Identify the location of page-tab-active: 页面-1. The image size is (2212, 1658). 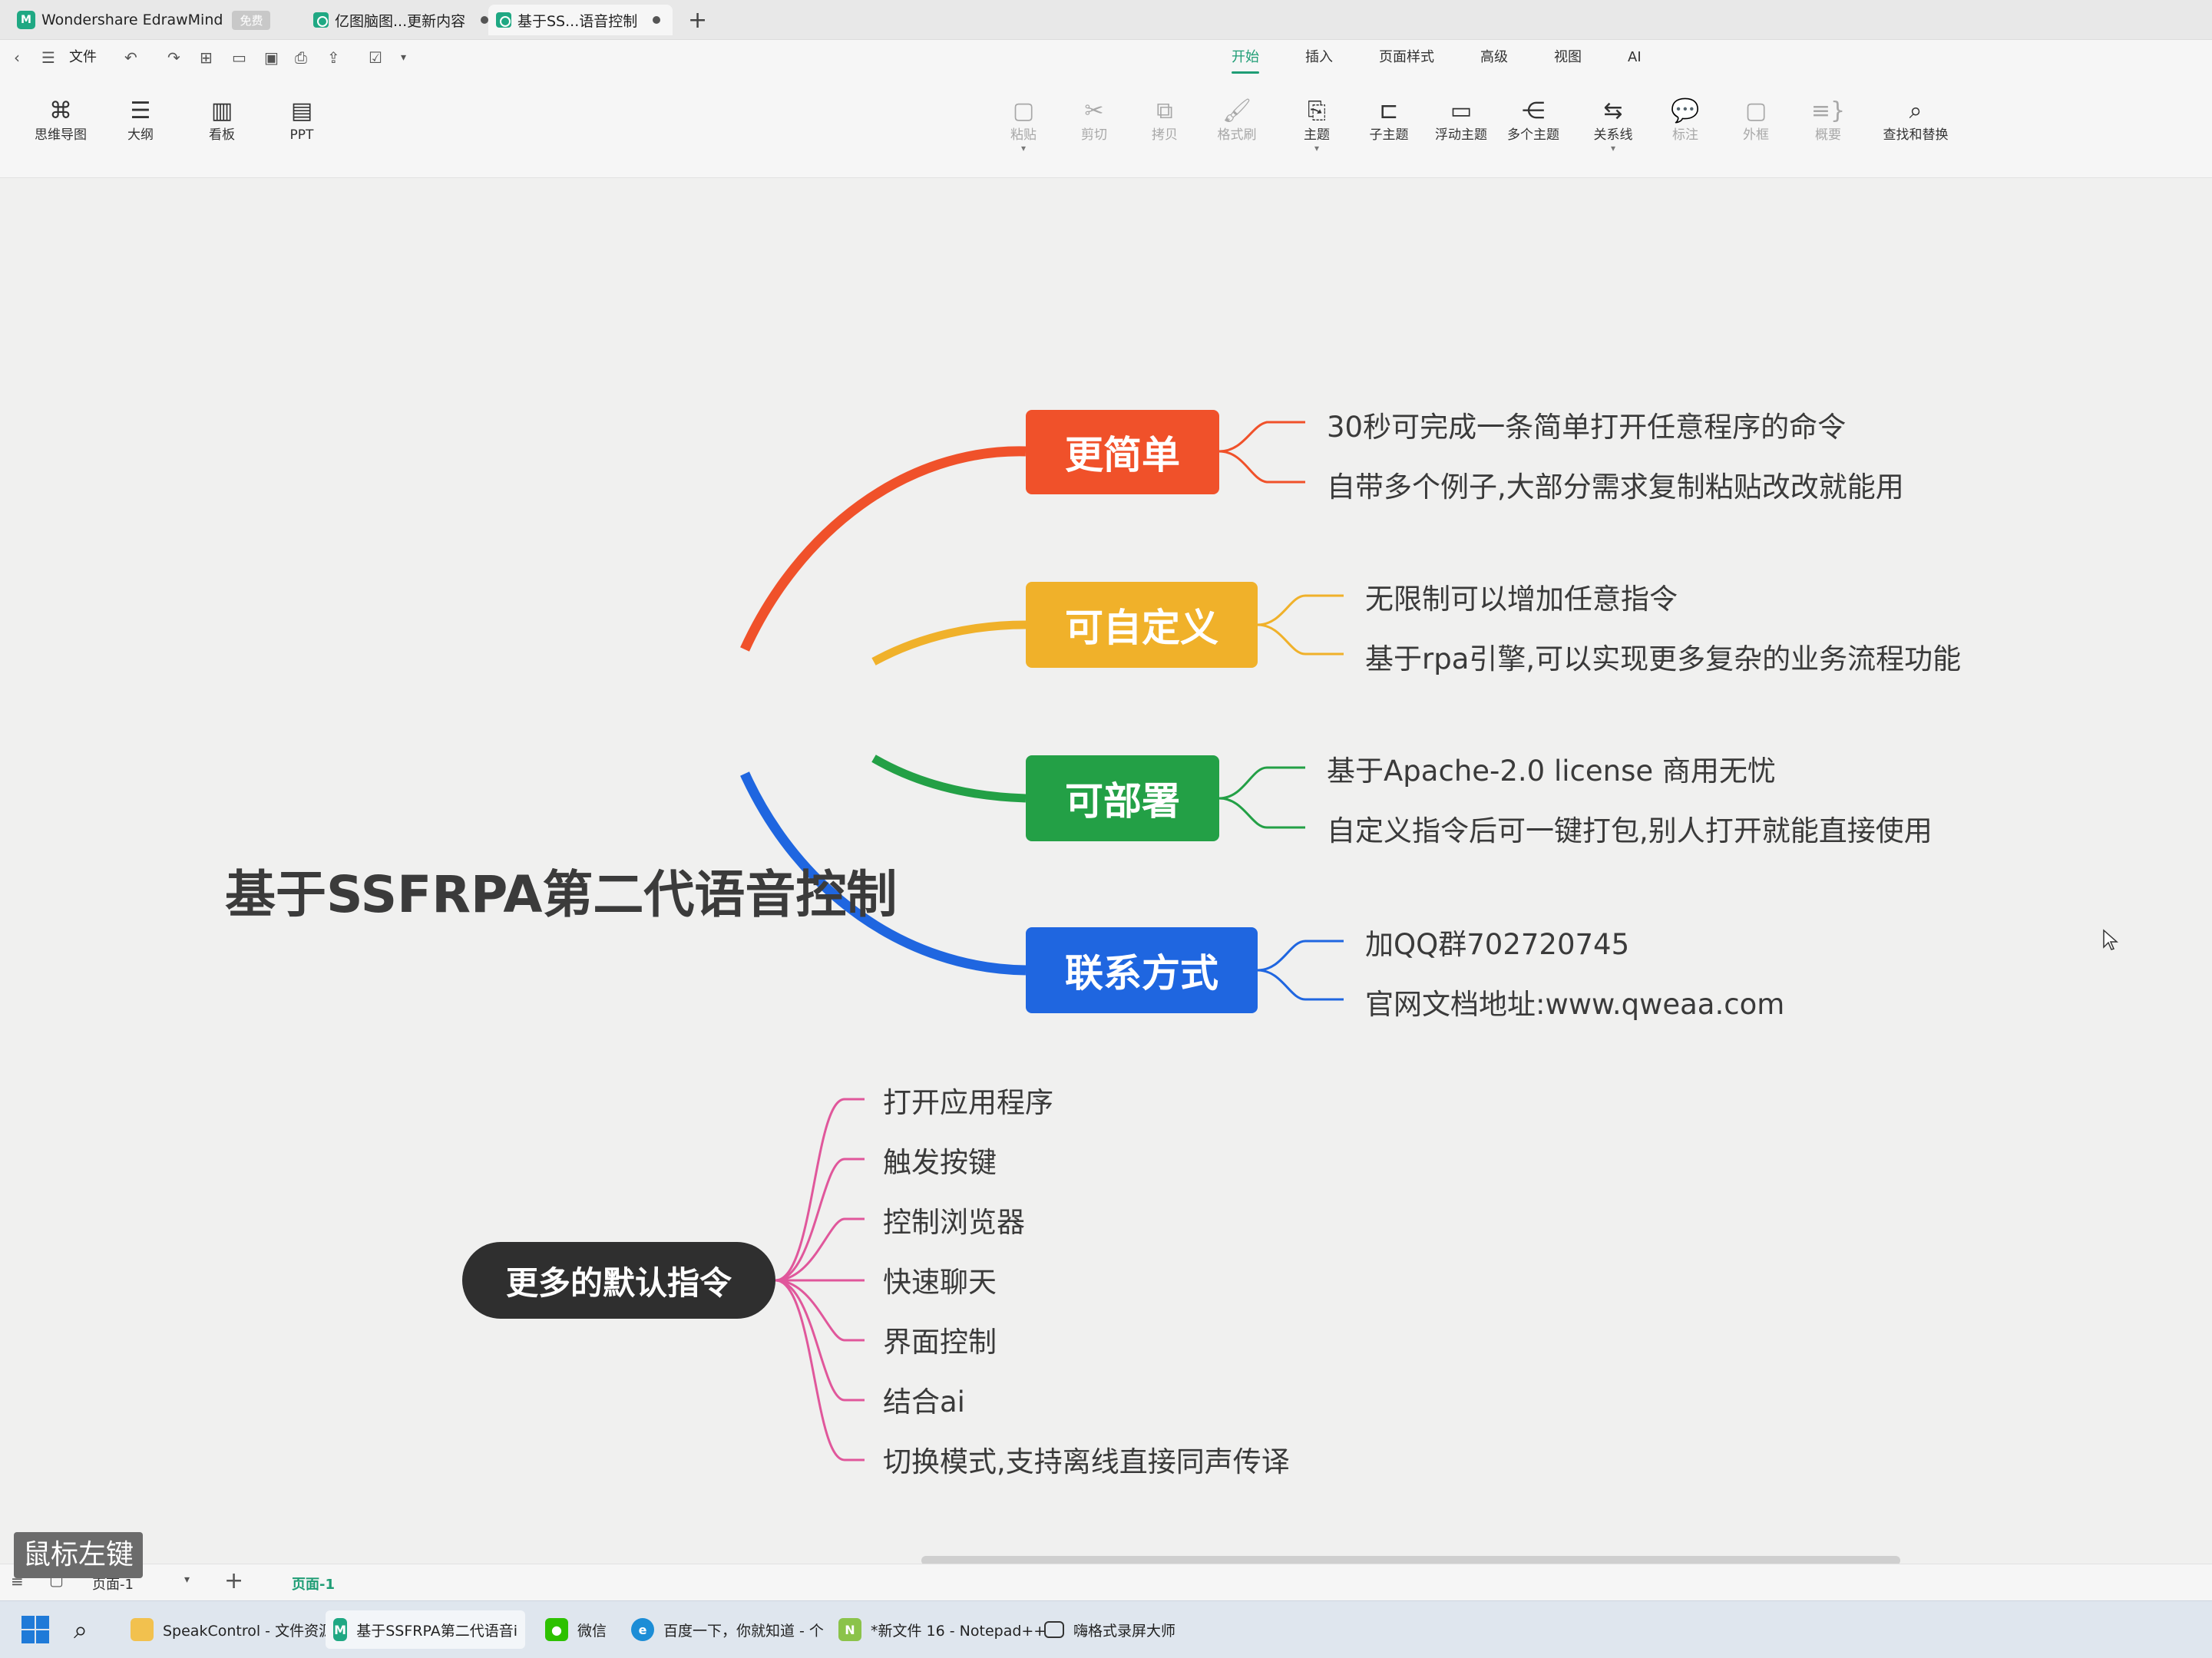
(314, 1584).